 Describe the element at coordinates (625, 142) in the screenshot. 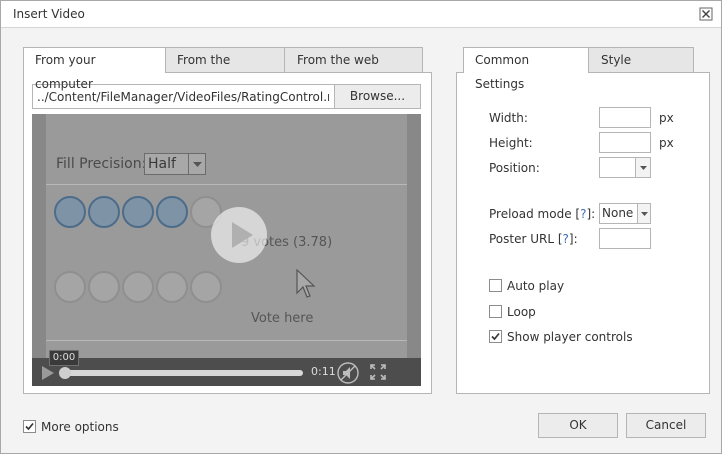

I see `height-field` at that location.